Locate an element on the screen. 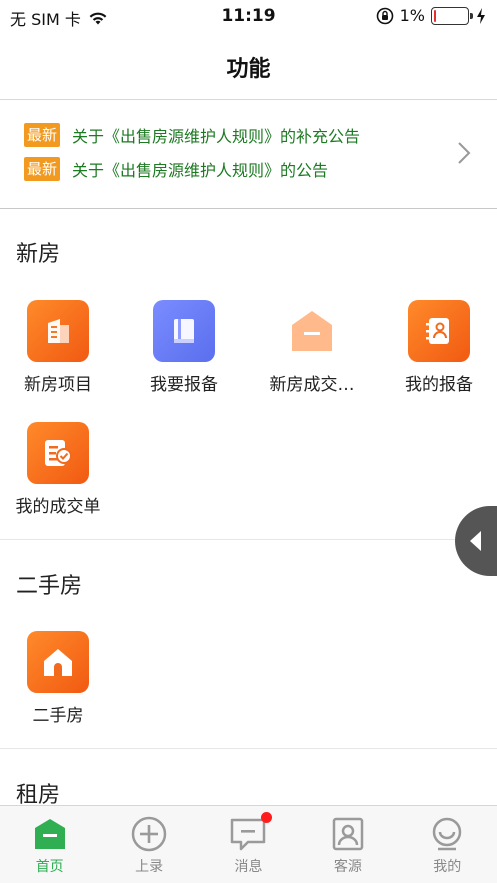  contact-book-icon is located at coordinates (439, 331).